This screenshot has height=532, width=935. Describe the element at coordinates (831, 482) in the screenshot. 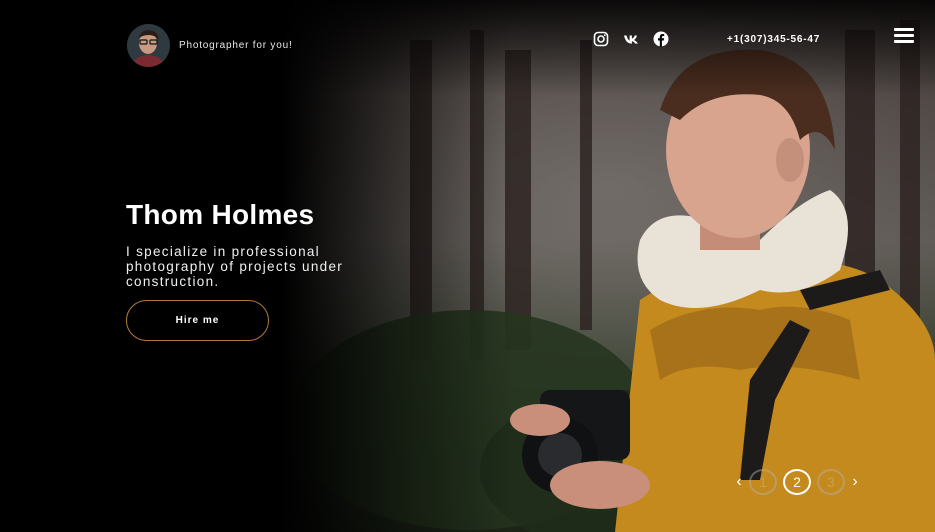

I see `page-dot-3: 3` at that location.